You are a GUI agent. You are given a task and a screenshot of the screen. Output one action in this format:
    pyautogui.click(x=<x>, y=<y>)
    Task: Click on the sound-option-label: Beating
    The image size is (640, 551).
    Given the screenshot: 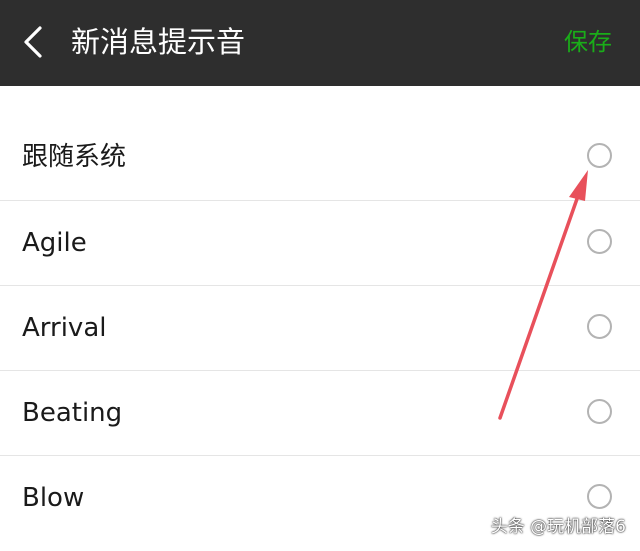 What is the action you would take?
    pyautogui.click(x=72, y=413)
    